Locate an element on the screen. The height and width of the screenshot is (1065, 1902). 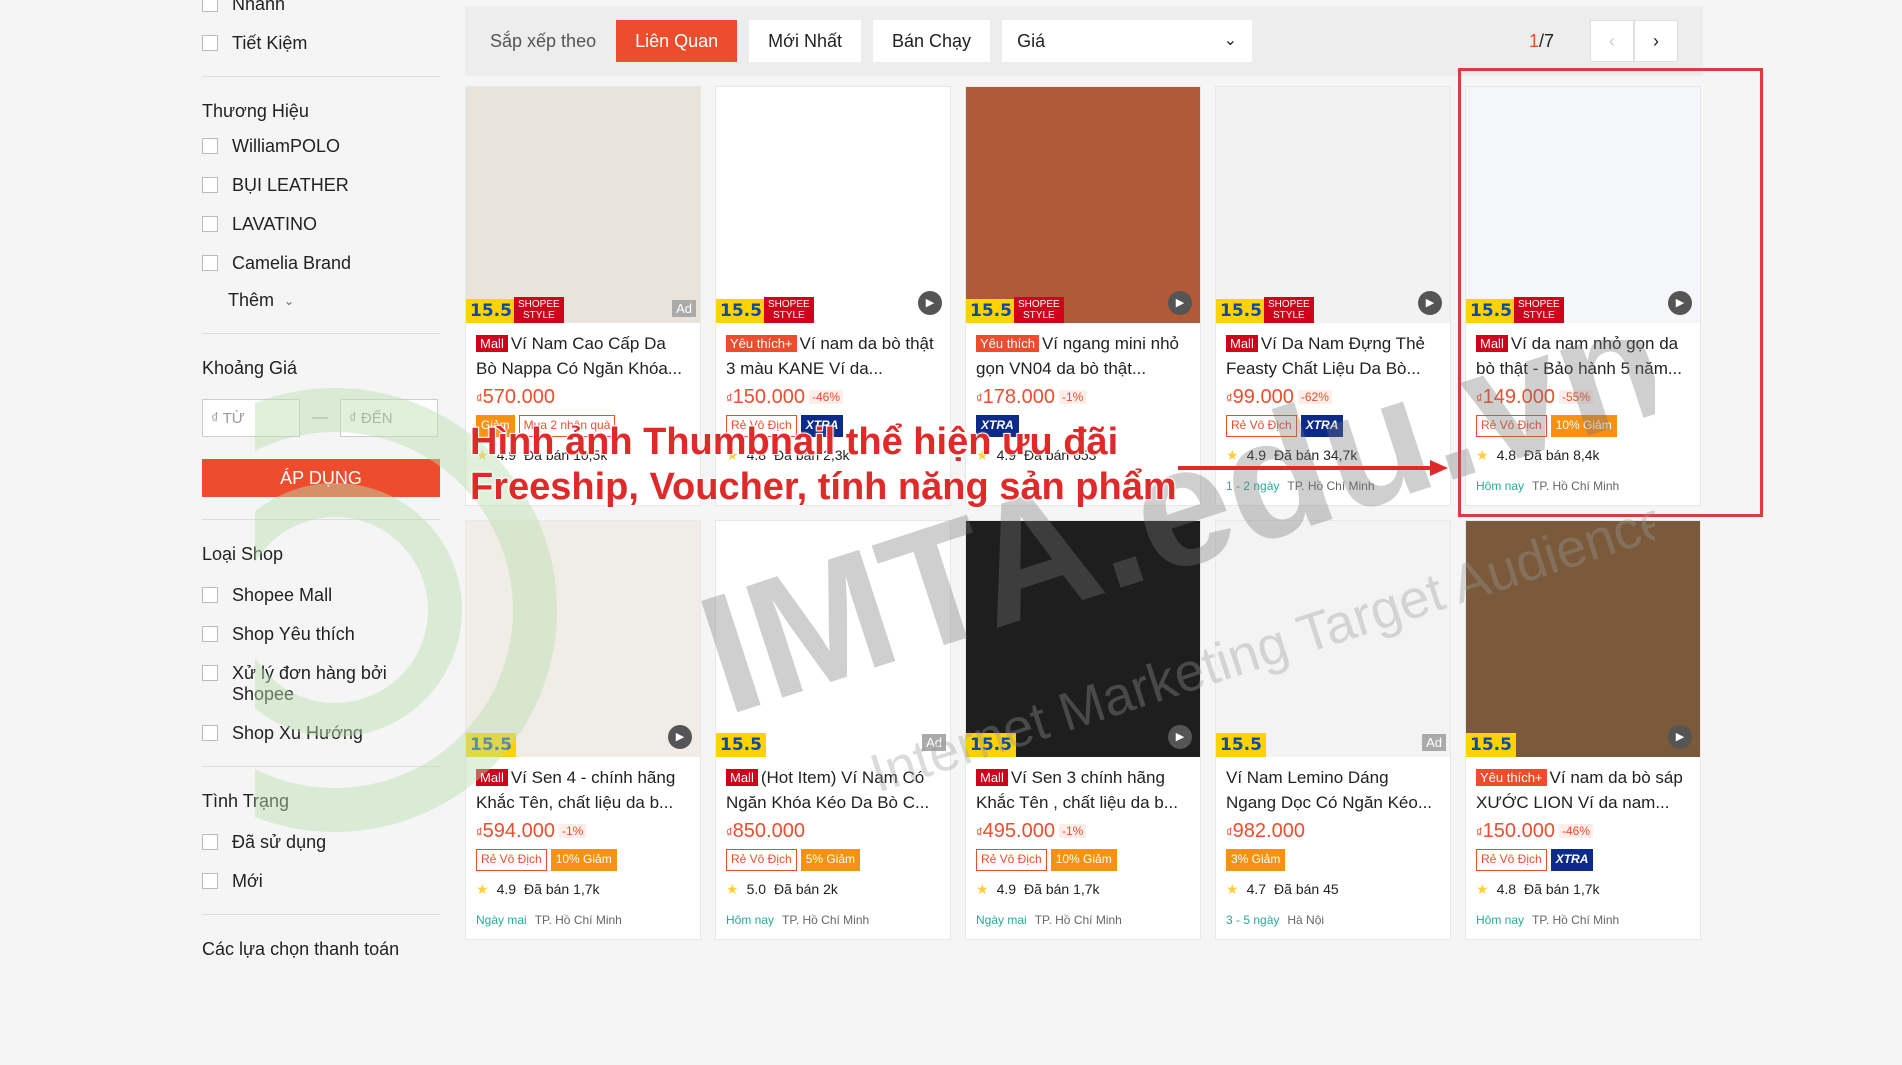
delivery-time: 3 - 5 ngày is located at coordinates (1253, 920).